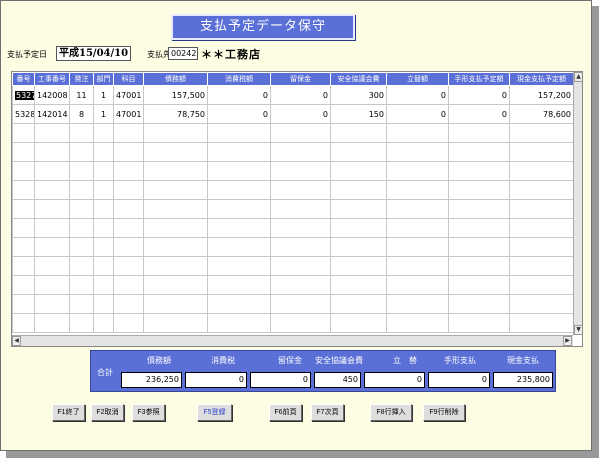  I want to click on vertical-scrollbar: ▲ ▼, so click(577, 203).